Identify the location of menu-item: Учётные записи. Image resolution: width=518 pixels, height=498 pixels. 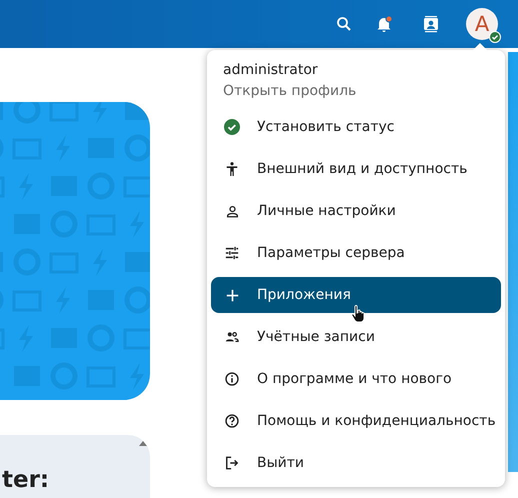
(356, 337).